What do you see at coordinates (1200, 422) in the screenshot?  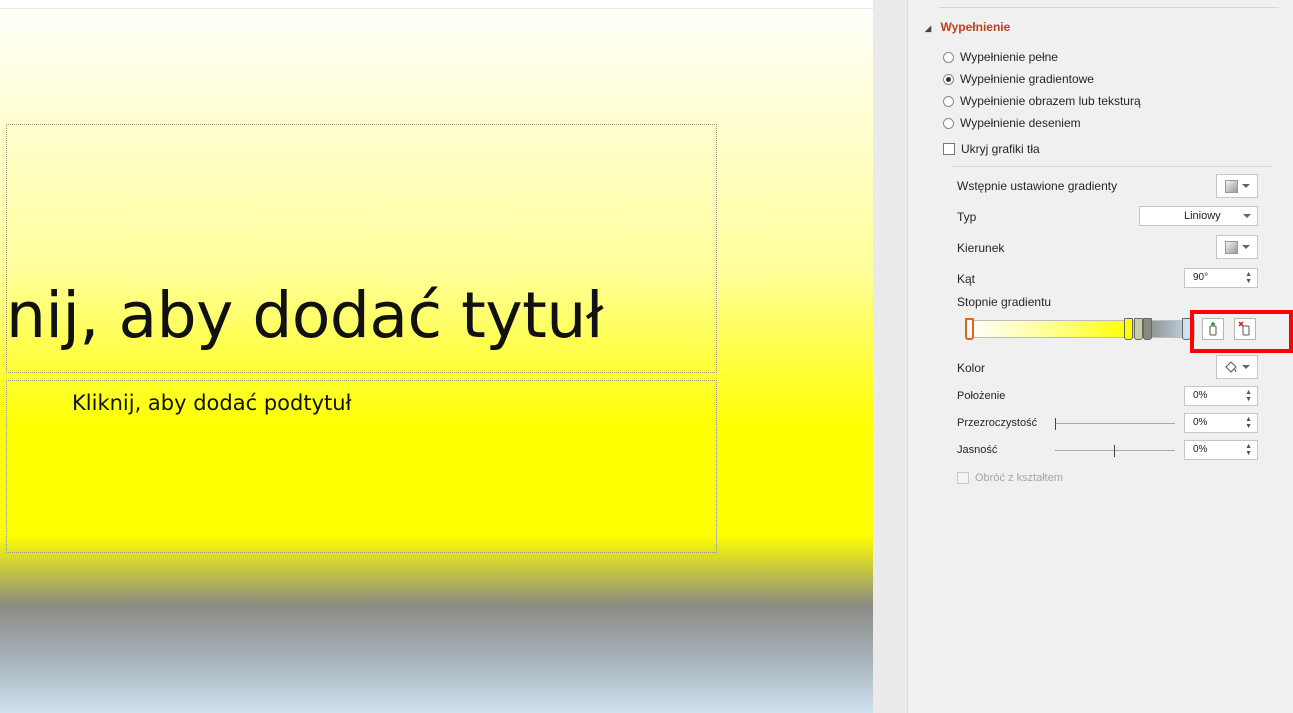 I see `transparency-value: 0%` at bounding box center [1200, 422].